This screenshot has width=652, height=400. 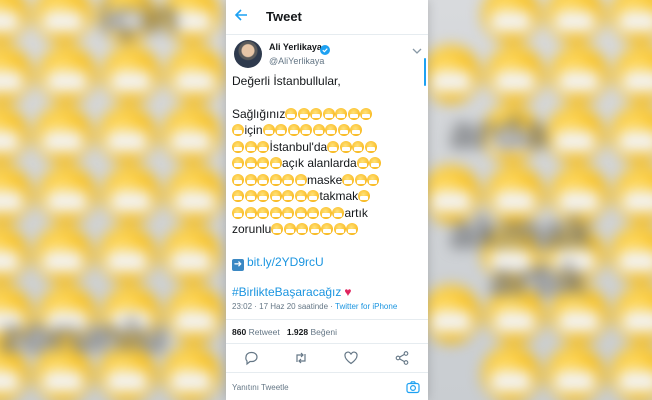 What do you see at coordinates (260, 387) in the screenshot?
I see `reply-input: Yanıtını Tweetle` at bounding box center [260, 387].